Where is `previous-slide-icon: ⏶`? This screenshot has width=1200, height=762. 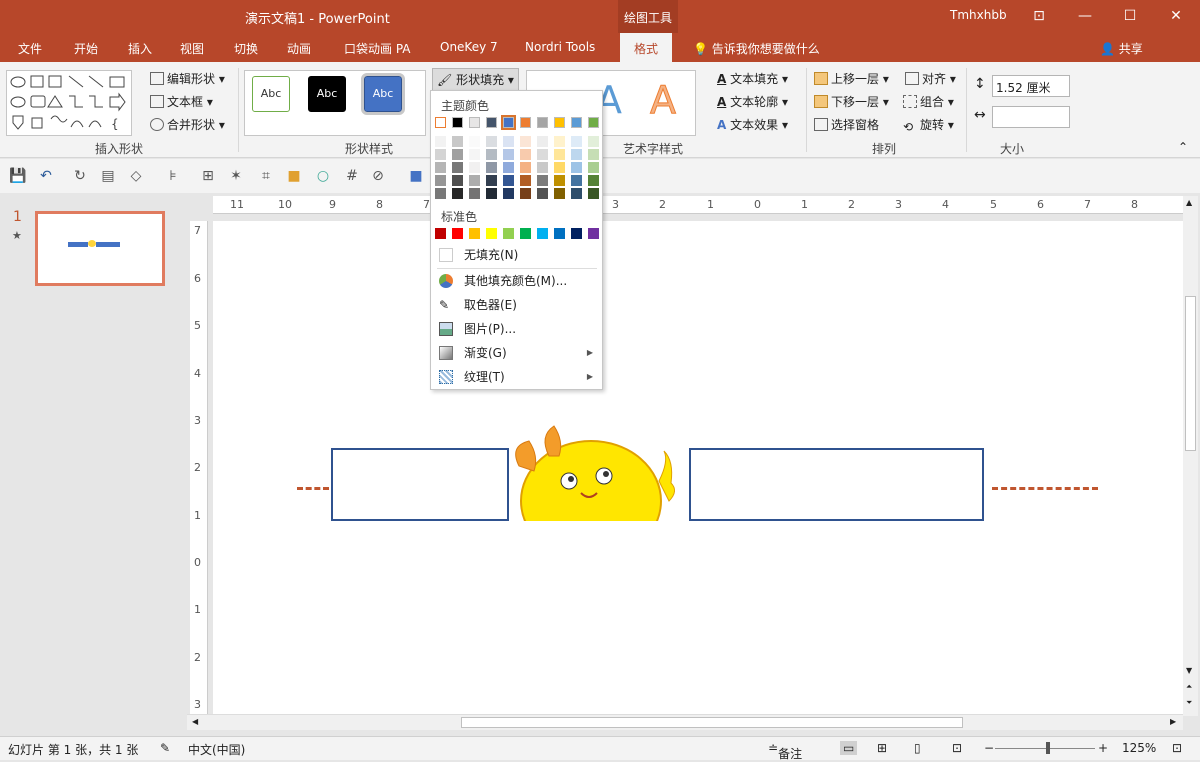 previous-slide-icon: ⏶ is located at coordinates (1189, 687).